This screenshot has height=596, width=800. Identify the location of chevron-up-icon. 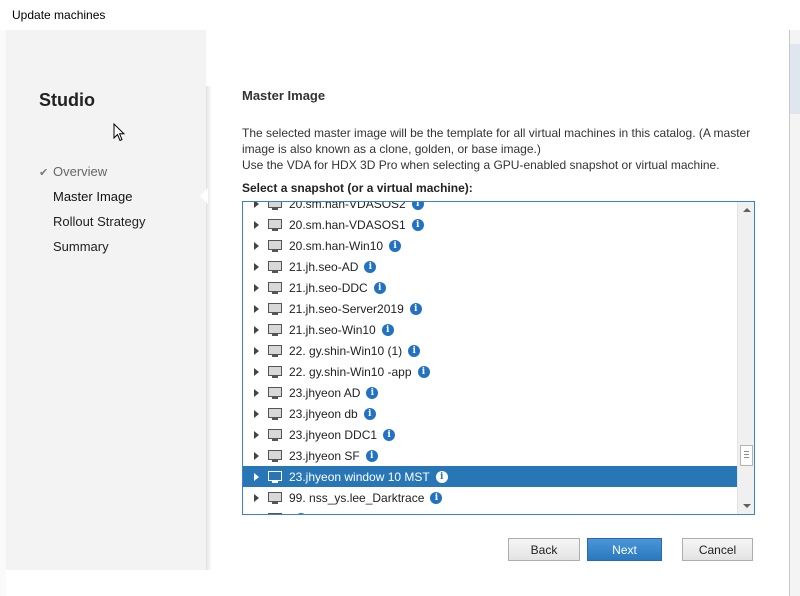
(747, 210).